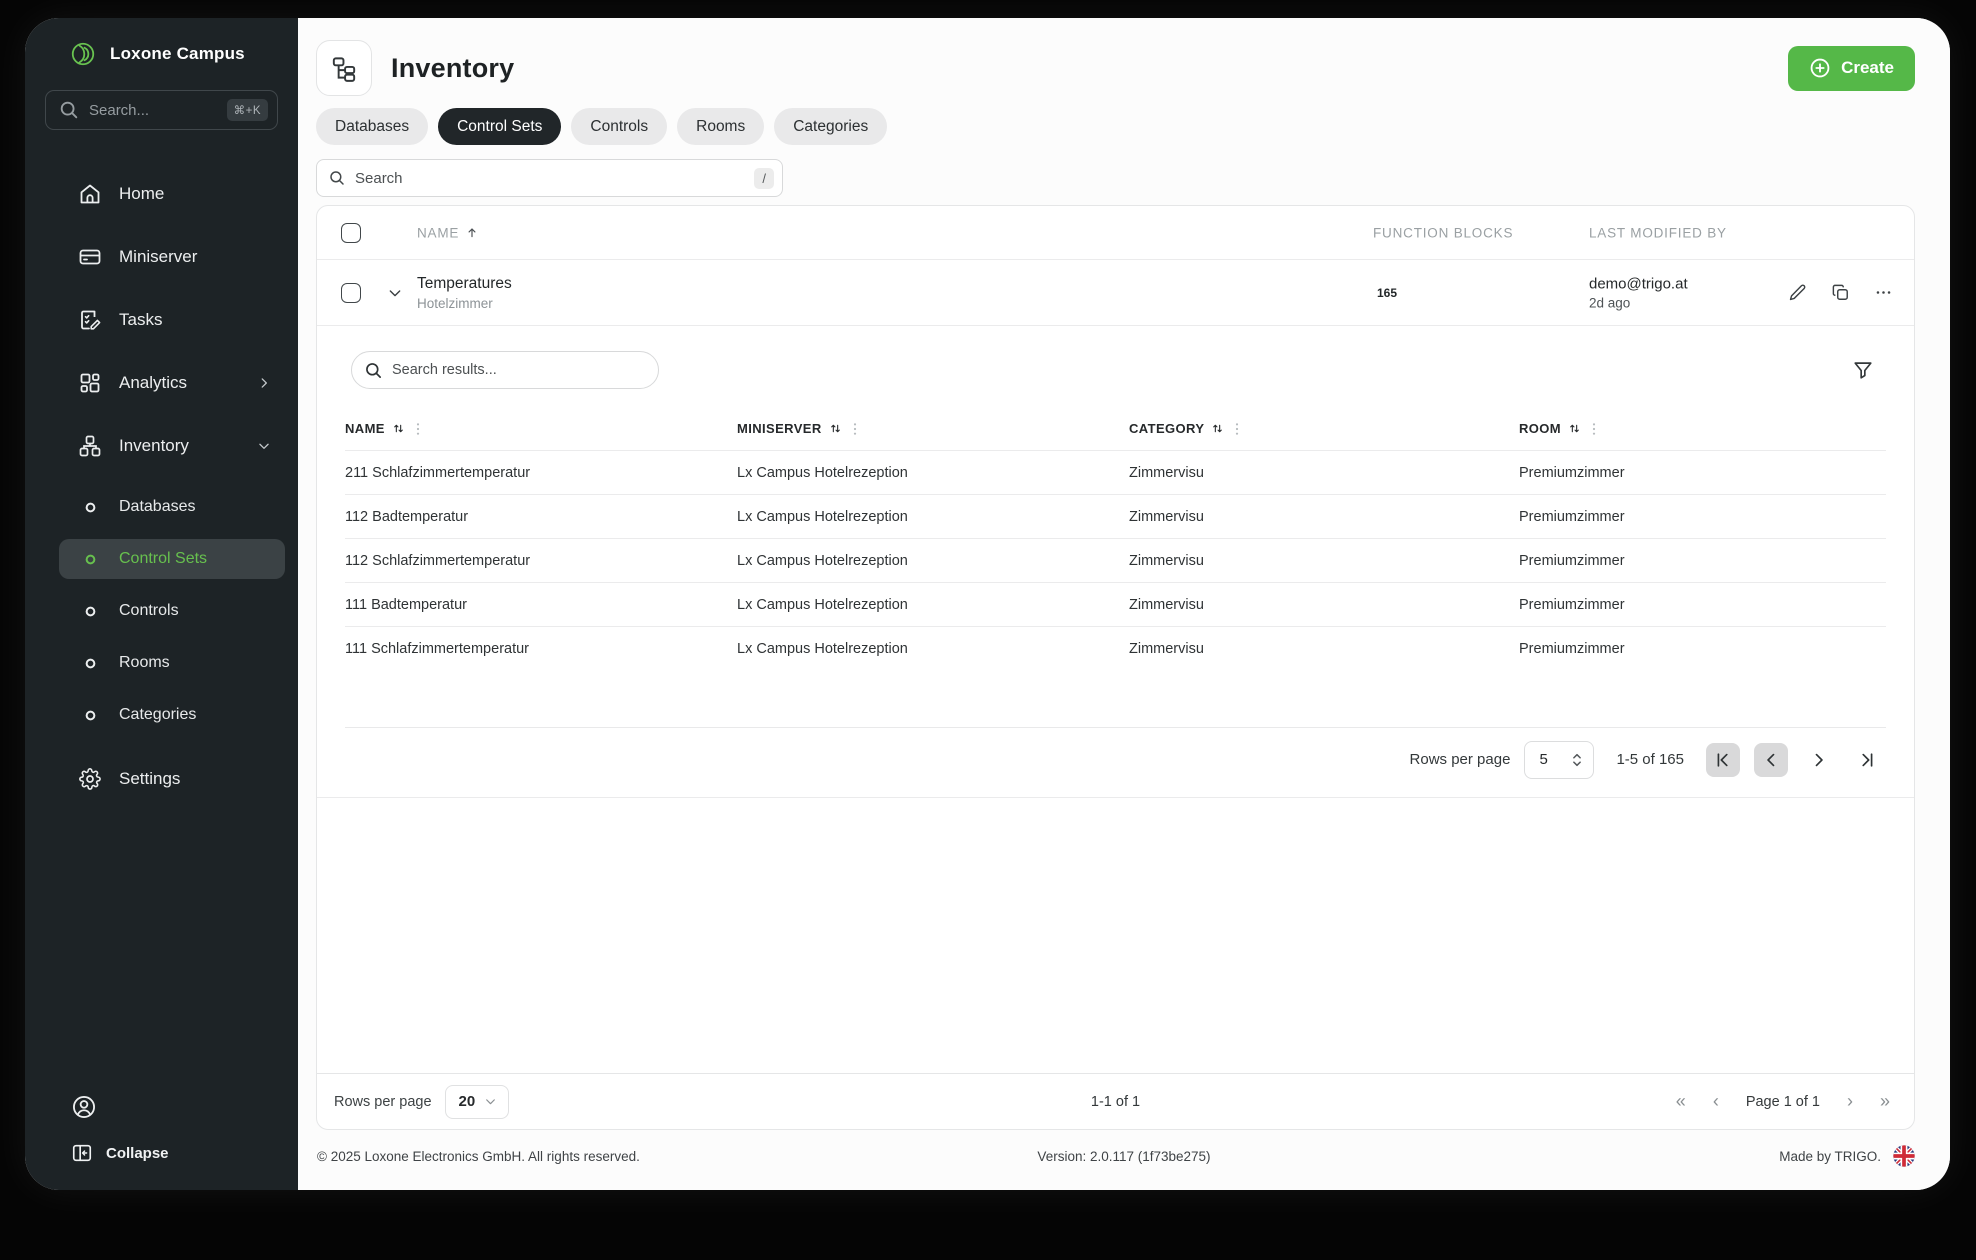 The height and width of the screenshot is (1260, 1976). Describe the element at coordinates (178, 1107) in the screenshot. I see `account-button` at that location.